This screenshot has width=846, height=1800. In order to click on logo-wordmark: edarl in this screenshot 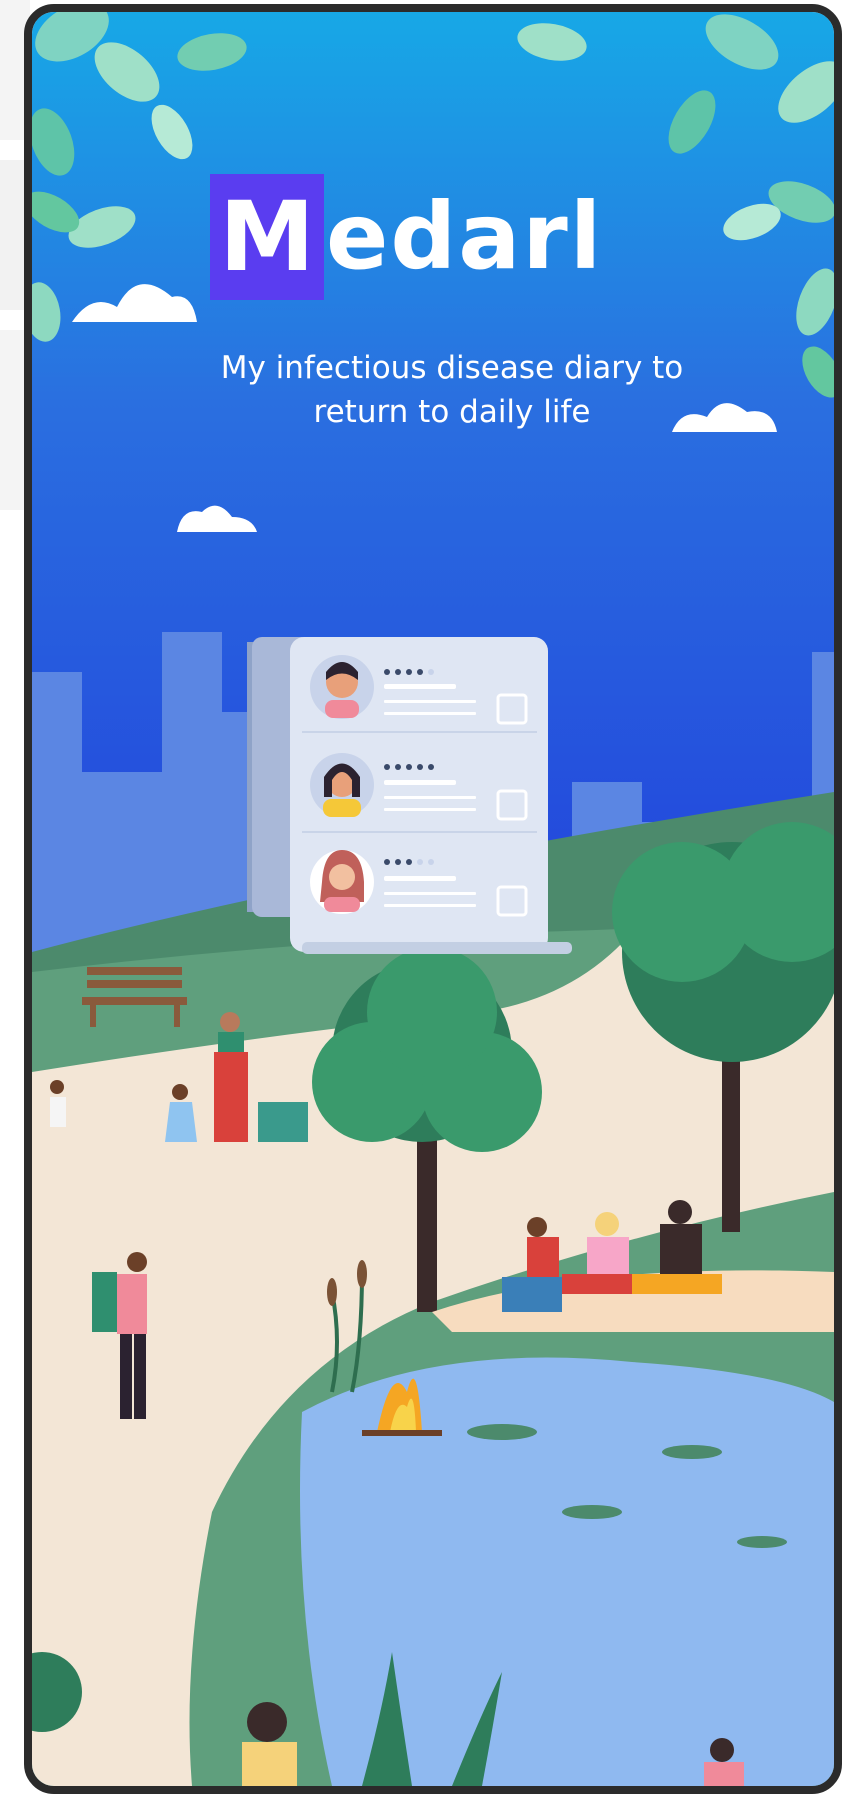, I will do `click(465, 236)`.